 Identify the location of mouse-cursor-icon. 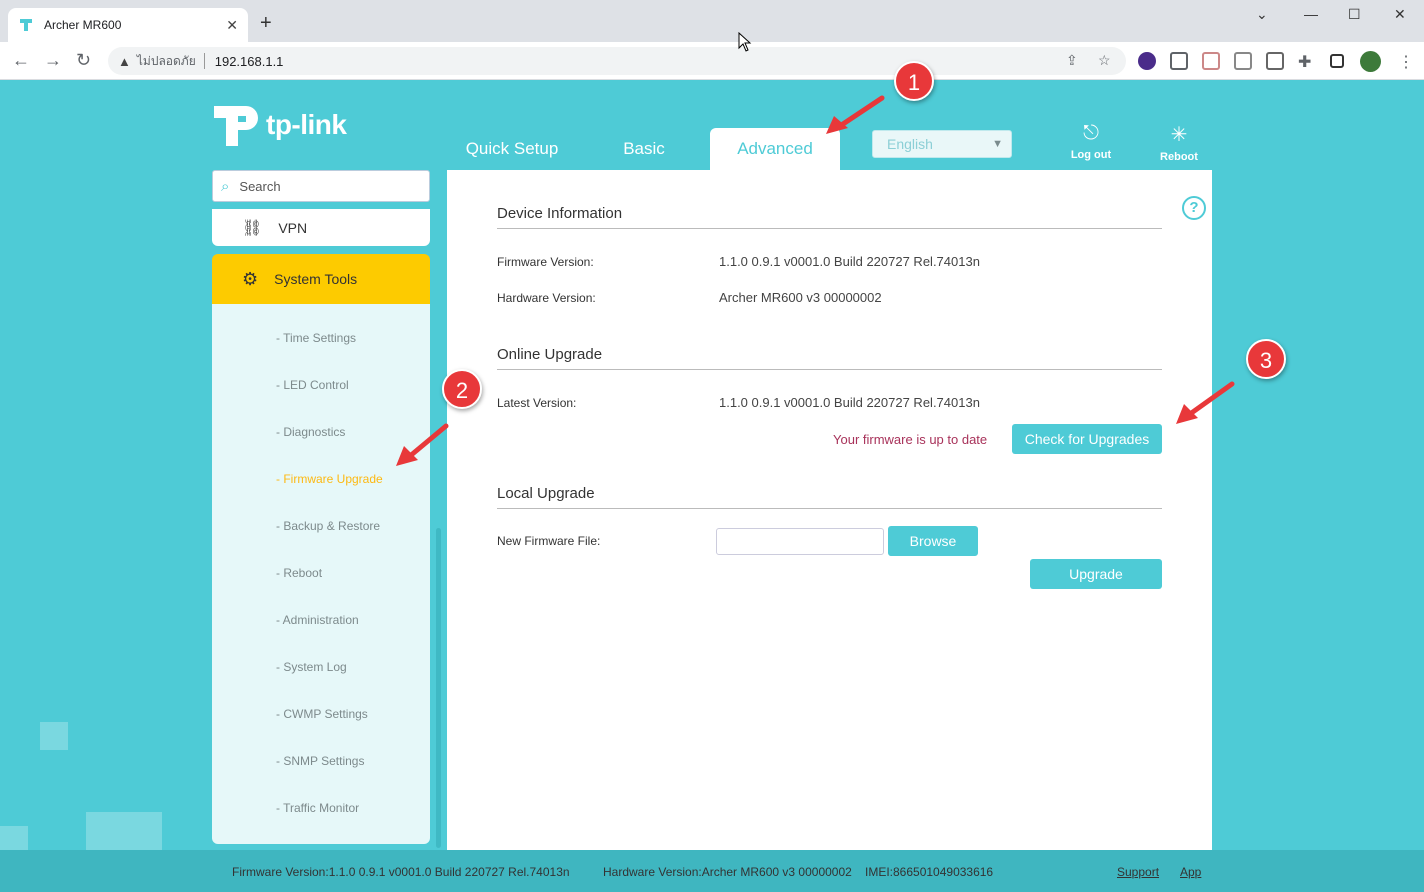
(745, 42).